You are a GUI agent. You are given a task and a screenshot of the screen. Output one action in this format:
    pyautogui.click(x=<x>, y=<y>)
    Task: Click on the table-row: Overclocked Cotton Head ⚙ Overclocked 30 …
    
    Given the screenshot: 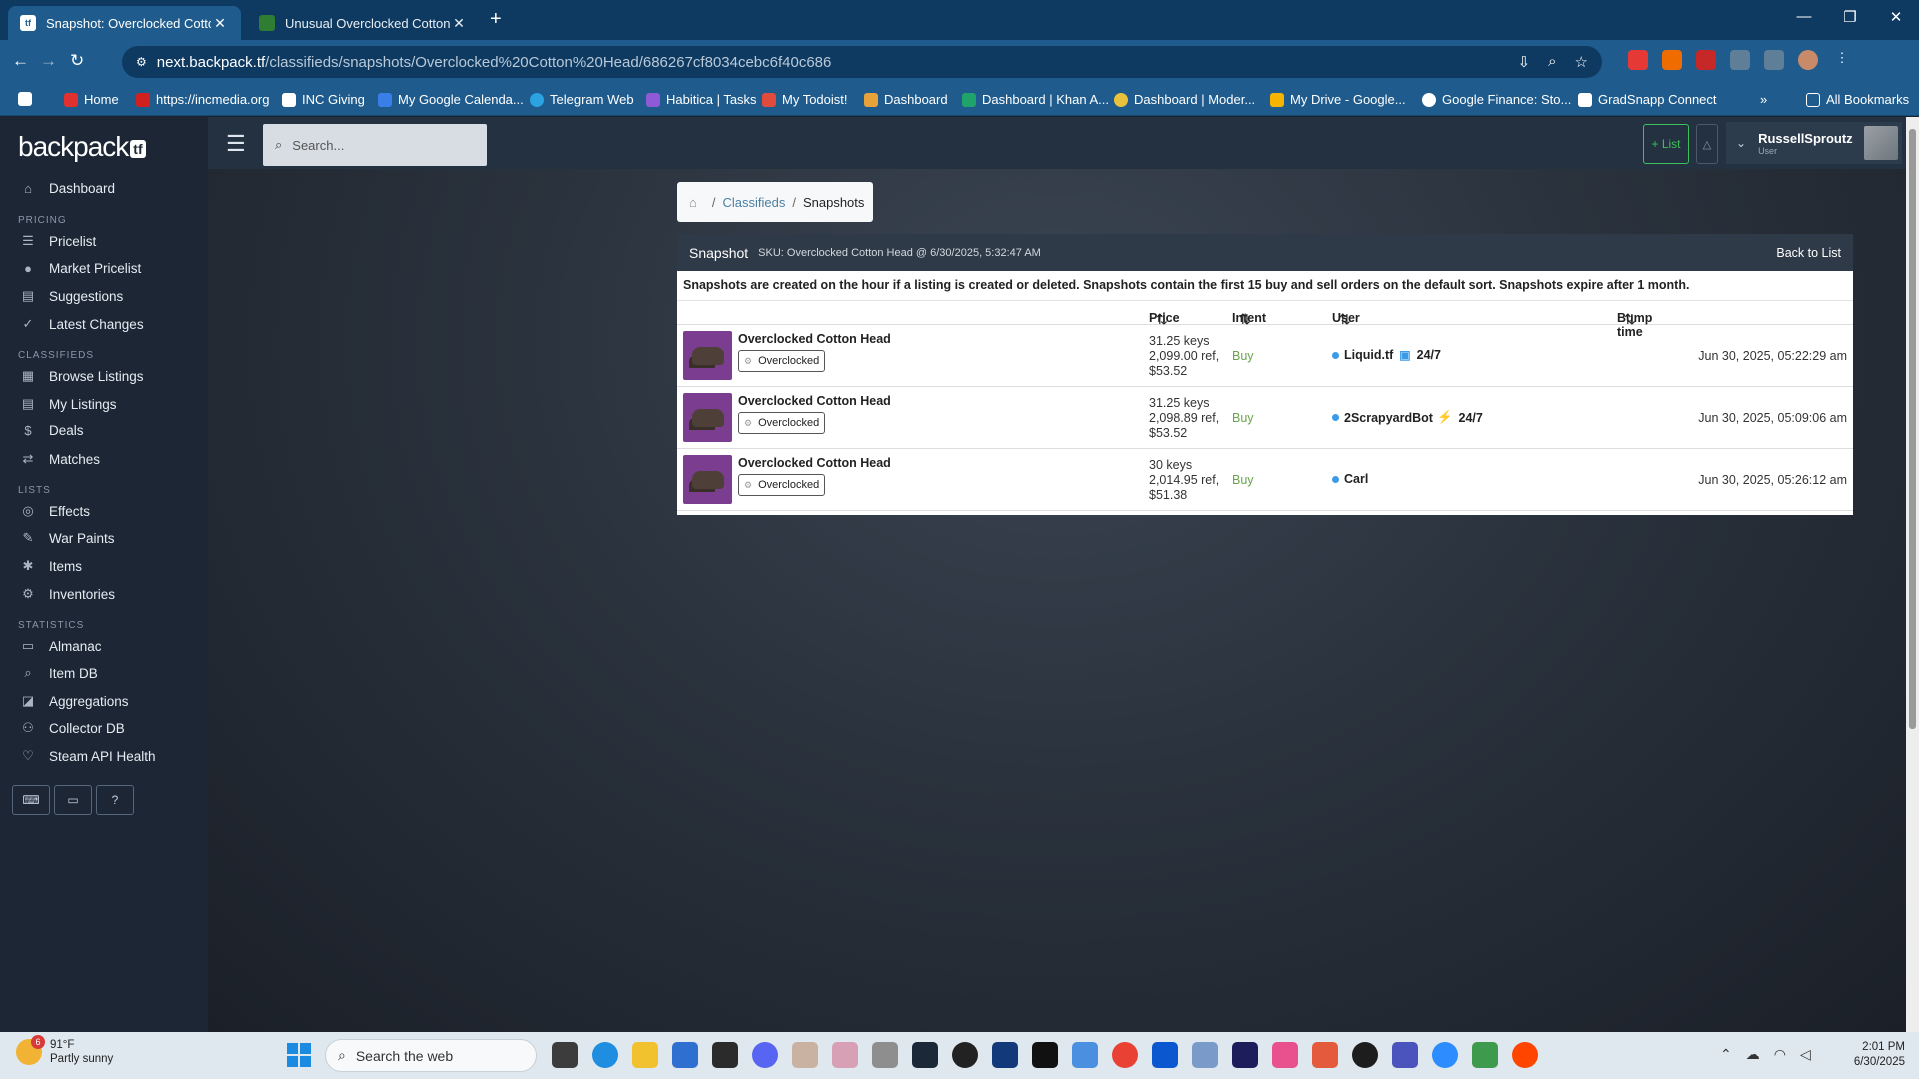 What is the action you would take?
    pyautogui.click(x=1265, y=480)
    